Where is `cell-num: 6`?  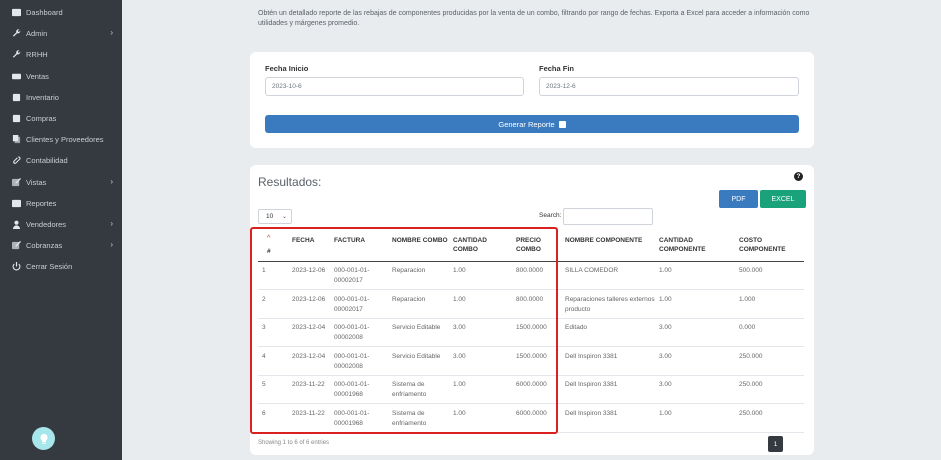 cell-num: 6 is located at coordinates (264, 413).